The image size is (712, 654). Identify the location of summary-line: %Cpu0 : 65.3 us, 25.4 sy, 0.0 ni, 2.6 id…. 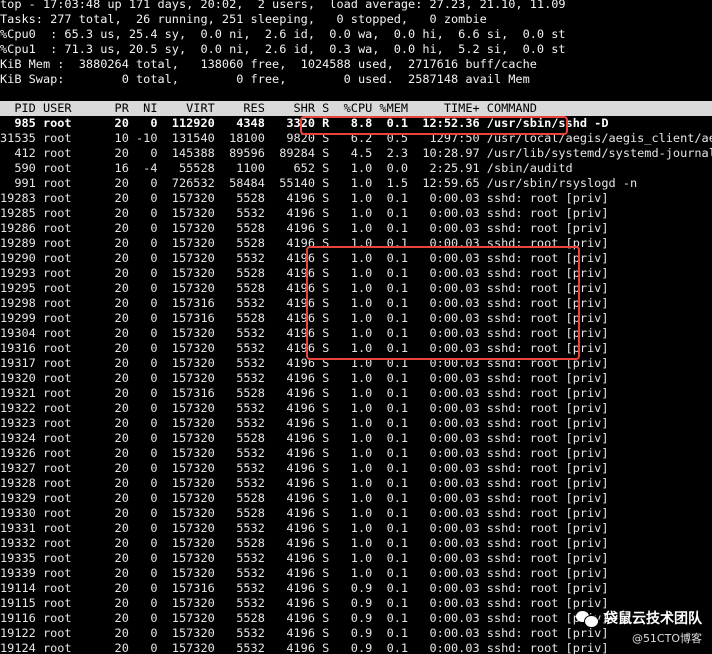
(283, 34).